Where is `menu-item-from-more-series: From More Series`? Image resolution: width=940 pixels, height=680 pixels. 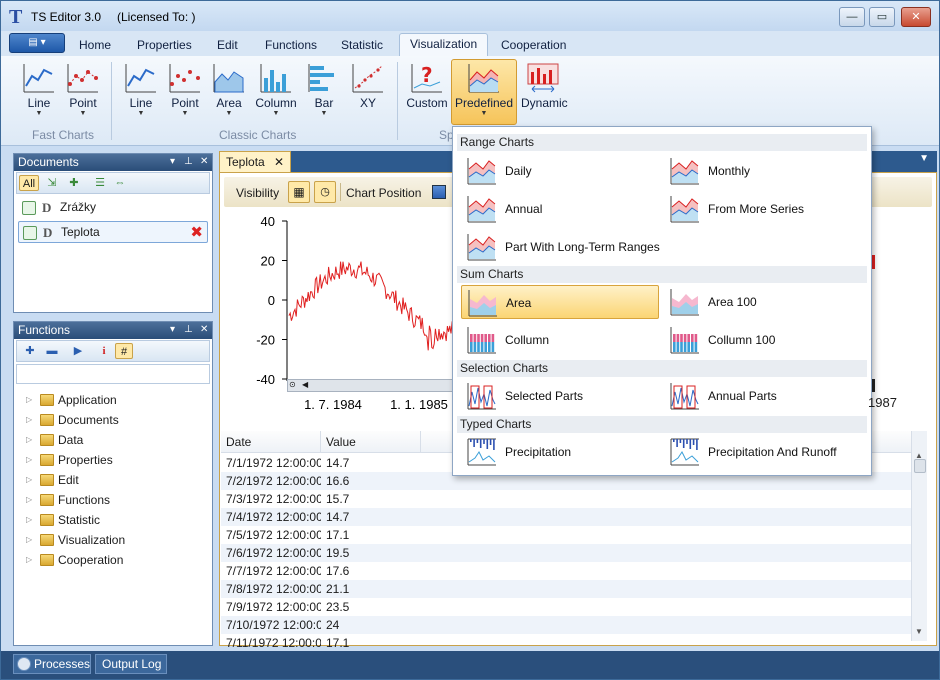 menu-item-from-more-series: From More Series is located at coordinates (763, 209).